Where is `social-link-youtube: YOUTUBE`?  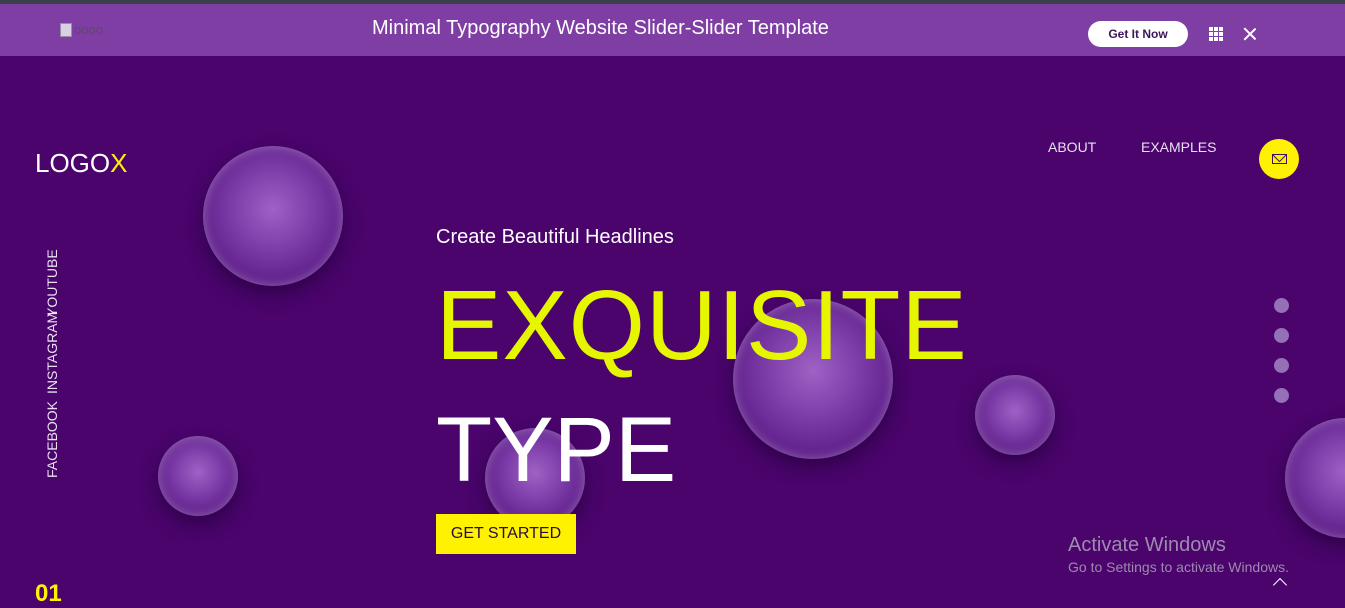 social-link-youtube: YOUTUBE is located at coordinates (52, 283).